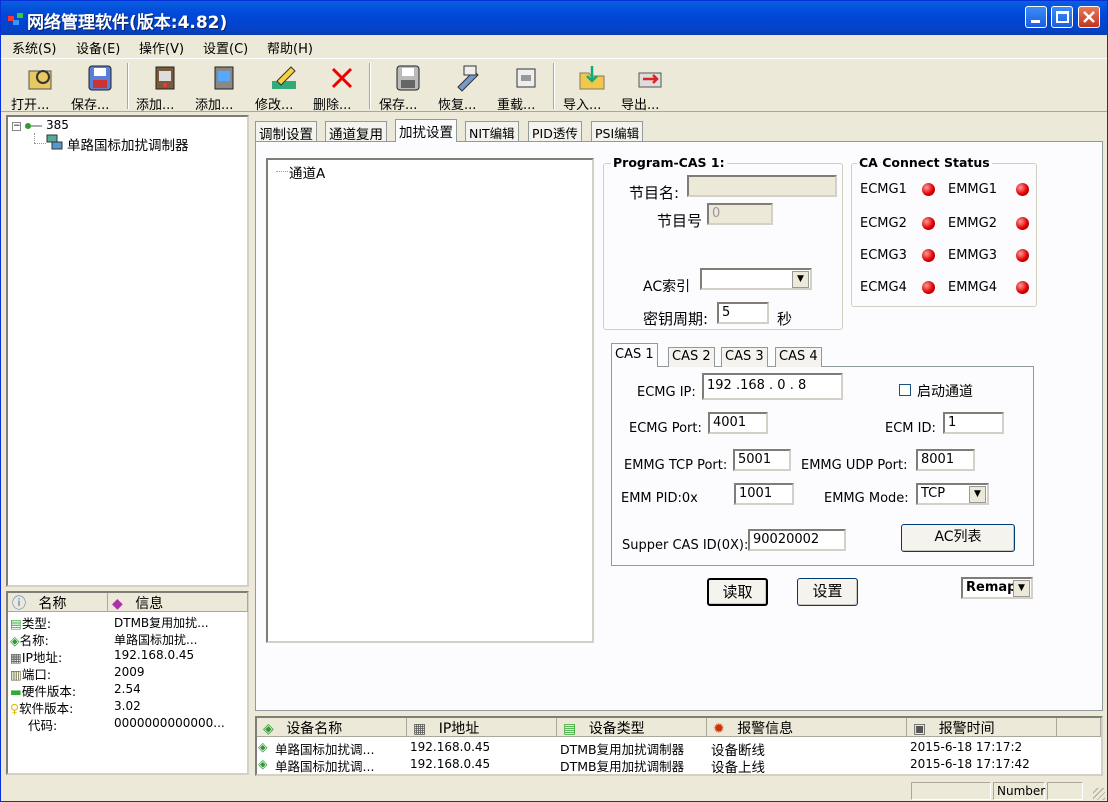 This screenshot has height=802, width=1108. What do you see at coordinates (883, 255) in the screenshot?
I see `ecmg3-label: ECMG3` at bounding box center [883, 255].